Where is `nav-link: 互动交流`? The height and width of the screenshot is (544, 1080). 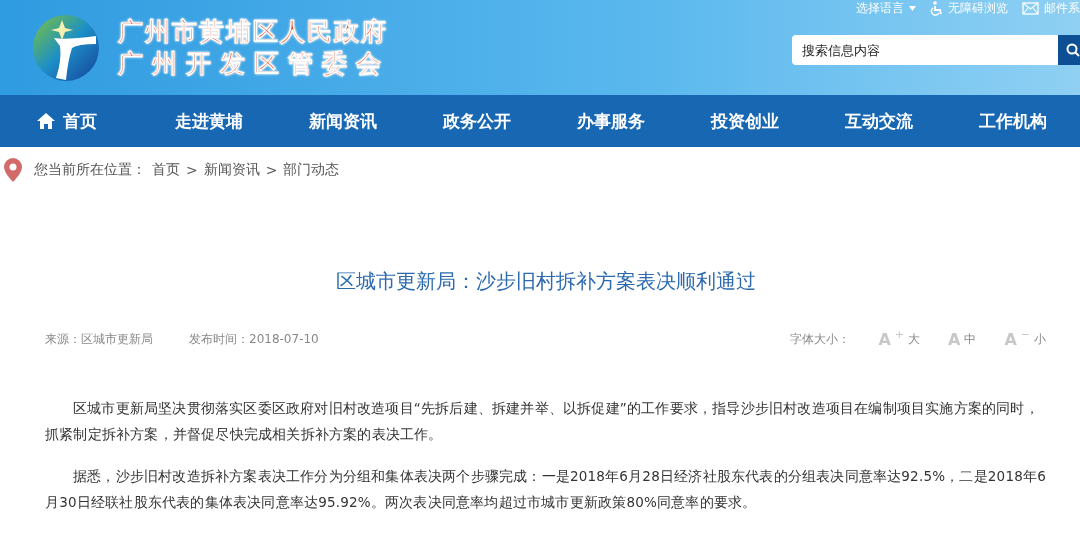 nav-link: 互动交流 is located at coordinates (879, 121).